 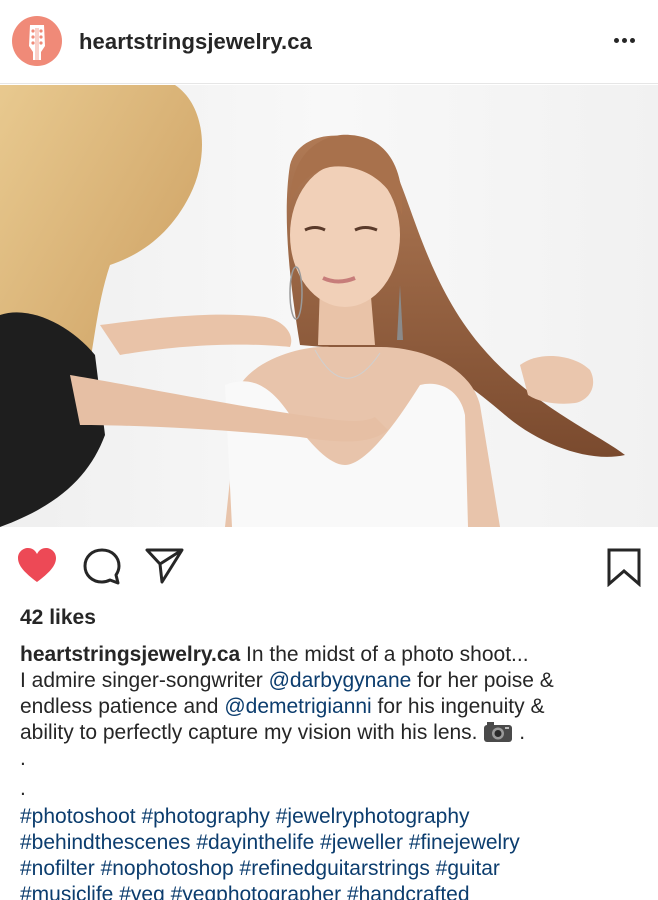 I want to click on action-bar, so click(x=329, y=567).